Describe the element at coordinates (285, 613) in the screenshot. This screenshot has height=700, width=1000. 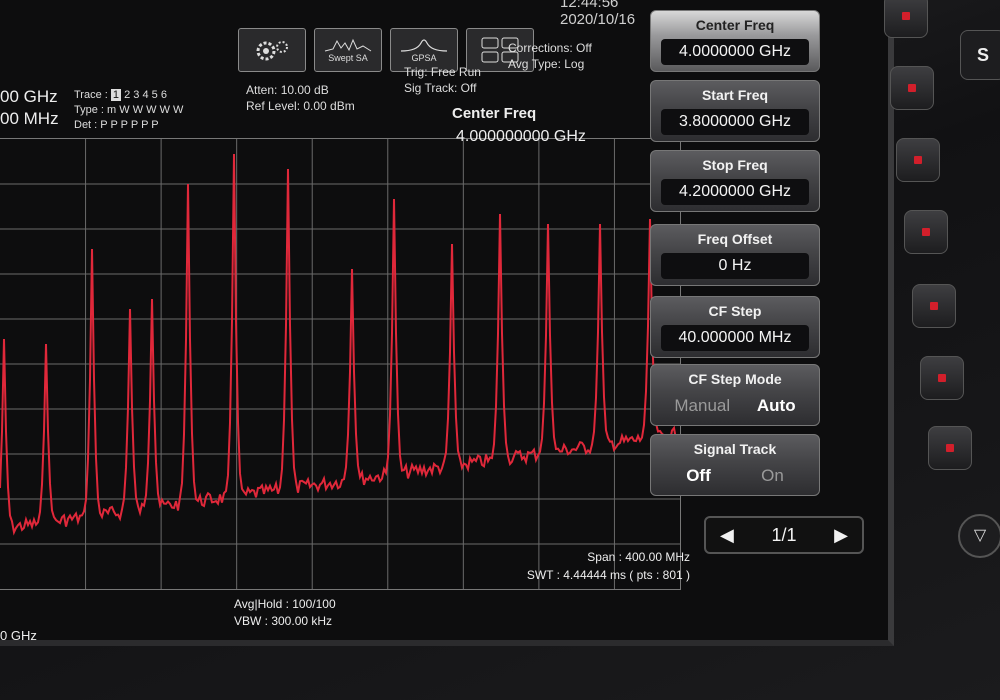
I see `avg-info: Avg|Hold : 100/100 VBW : 300.00 kHz` at that location.